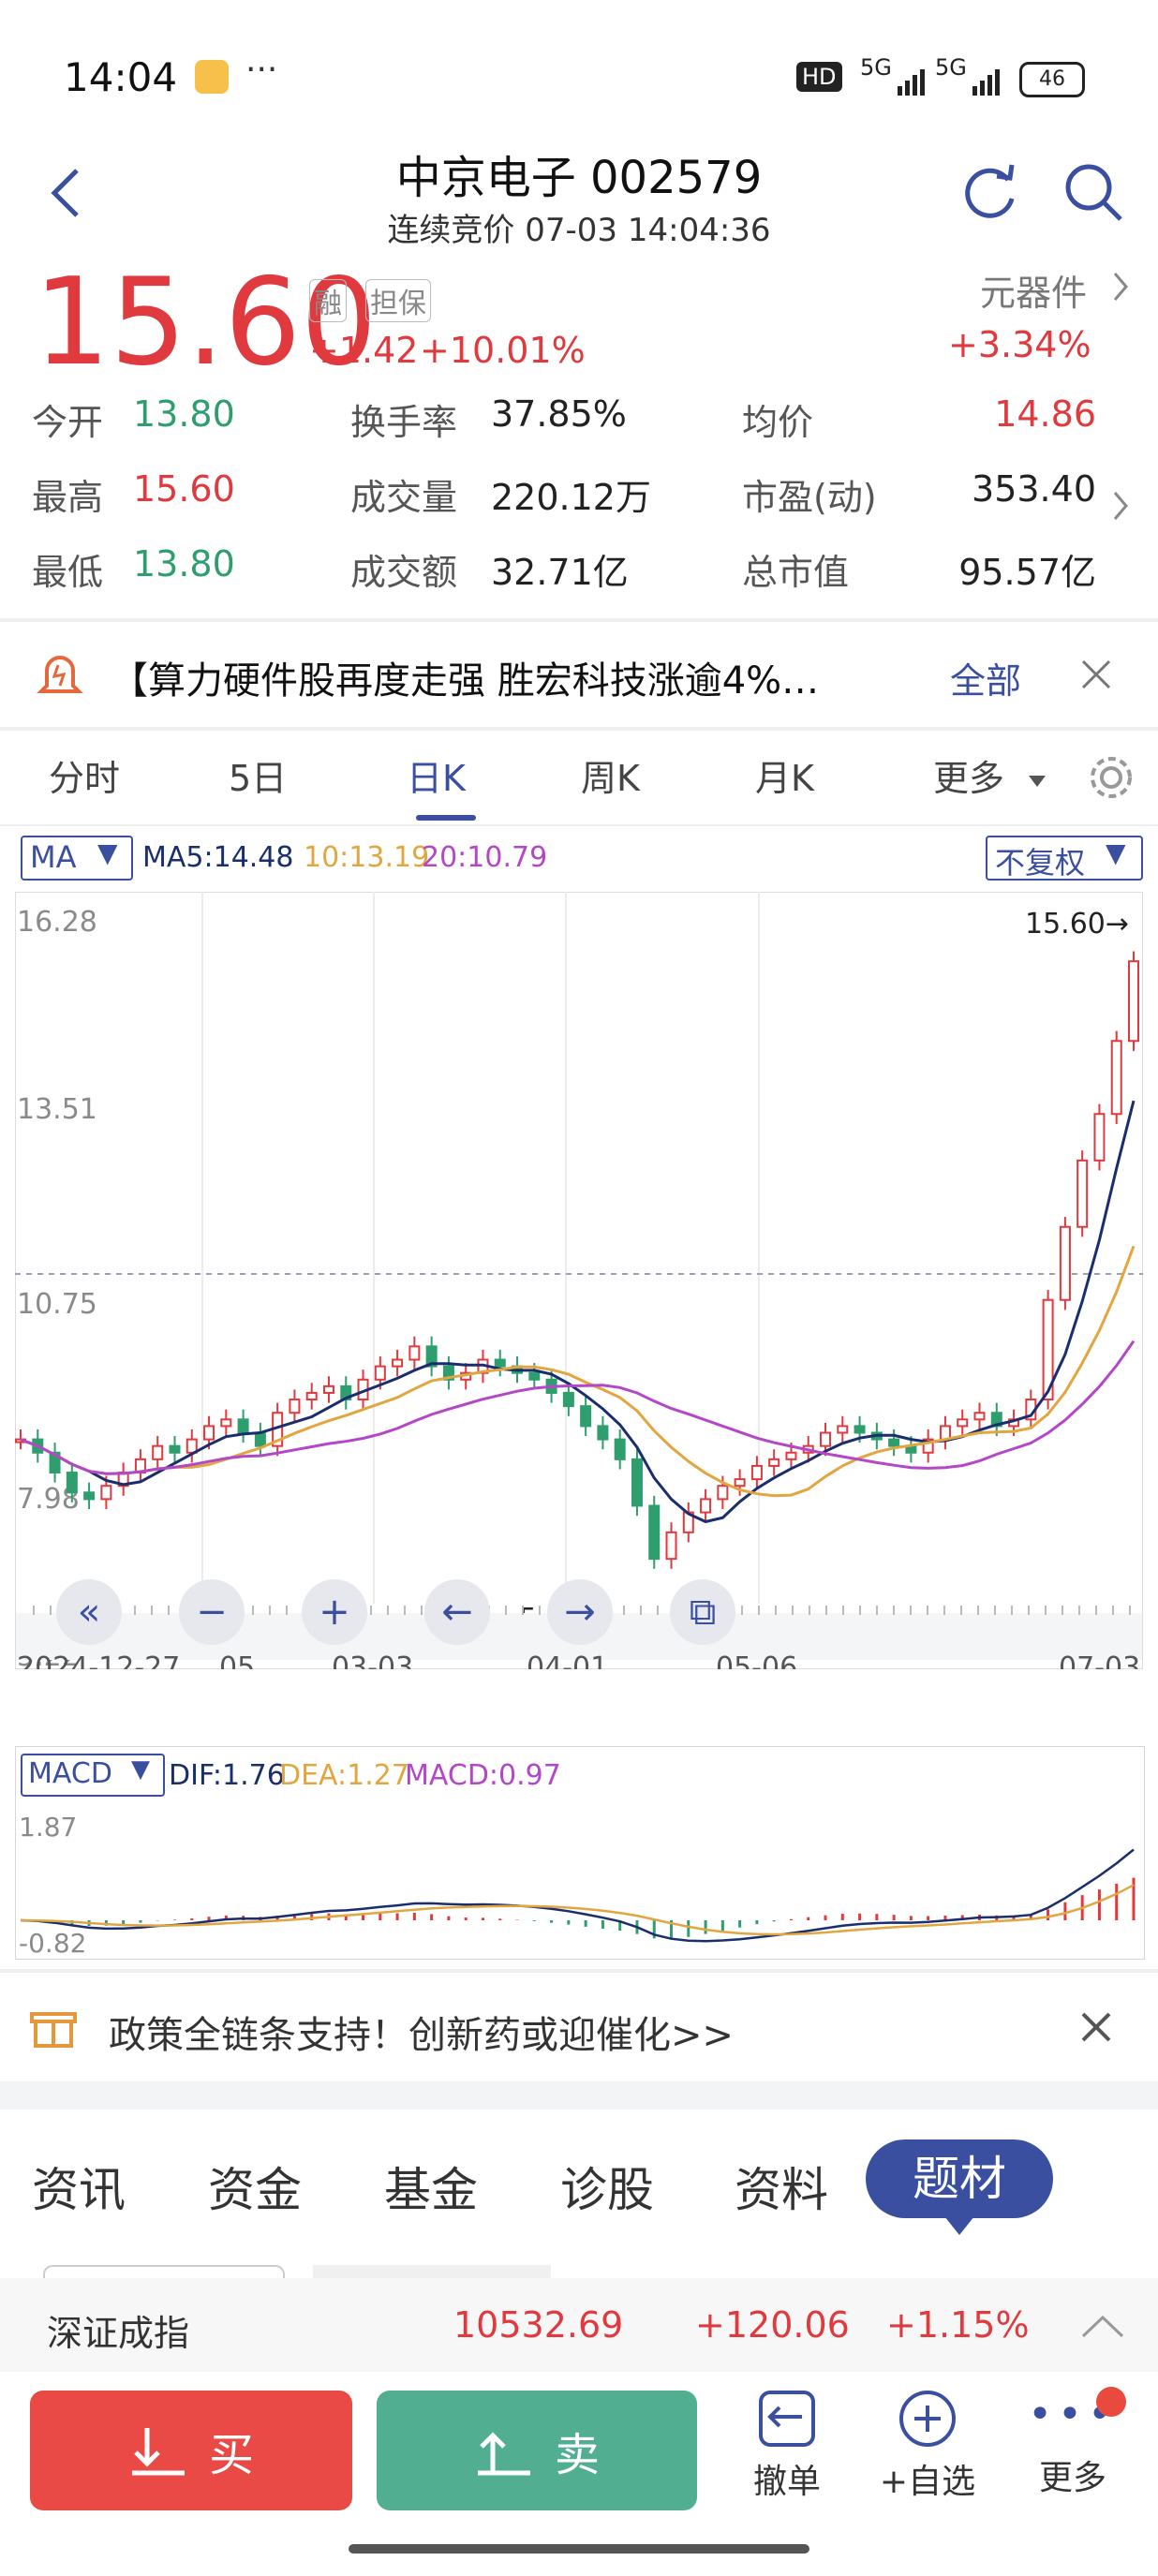 Image resolution: width=1158 pixels, height=2576 pixels. I want to click on stat-value: 32.71亿, so click(560, 573).